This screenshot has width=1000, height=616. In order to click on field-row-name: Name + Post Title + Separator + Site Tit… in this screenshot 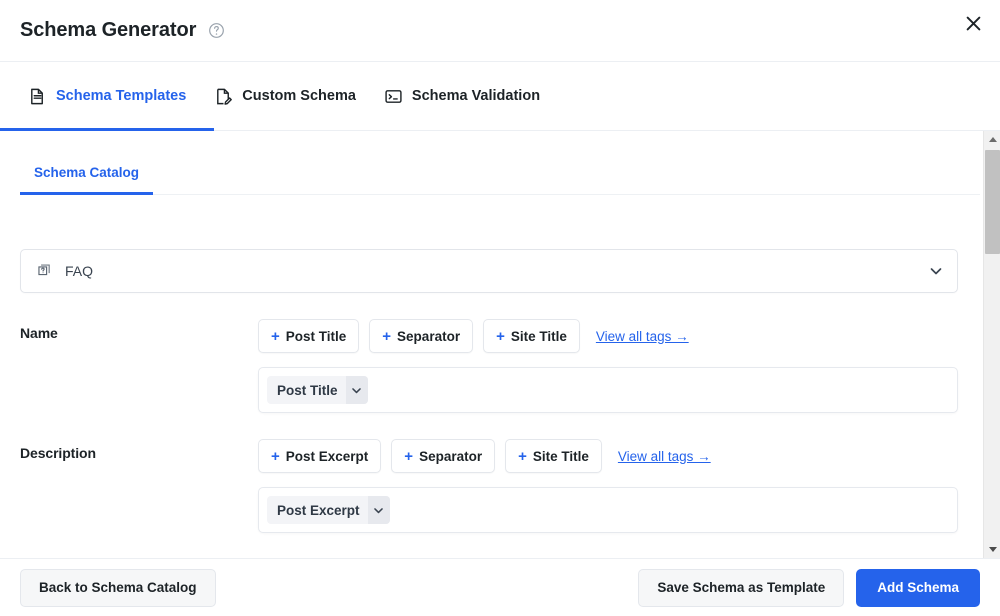, I will do `click(489, 366)`.